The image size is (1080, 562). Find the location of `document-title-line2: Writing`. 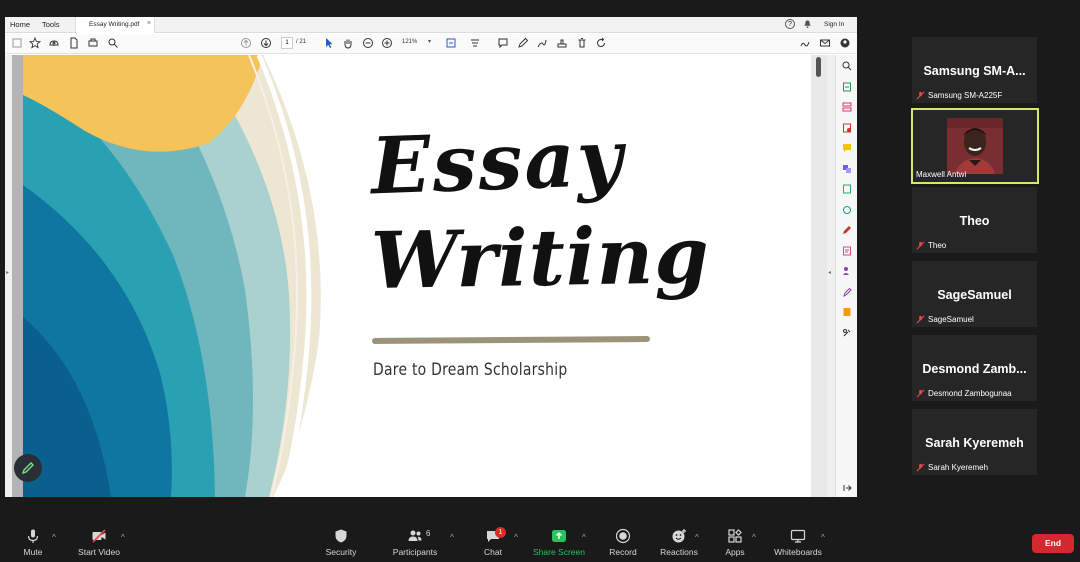

document-title-line2: Writing is located at coordinates (540, 258).